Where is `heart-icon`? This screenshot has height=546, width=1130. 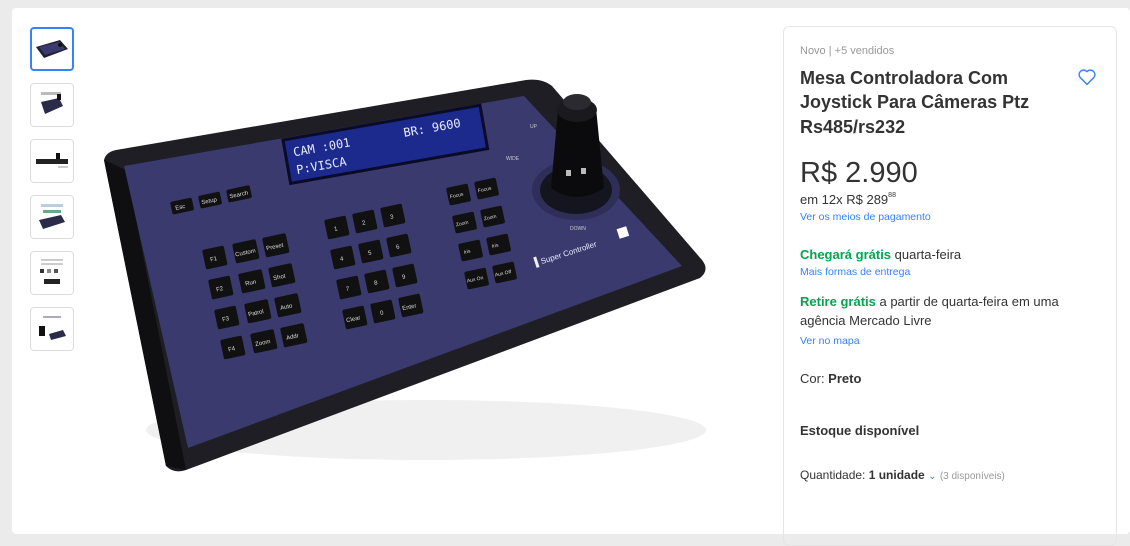
heart-icon is located at coordinates (1087, 77).